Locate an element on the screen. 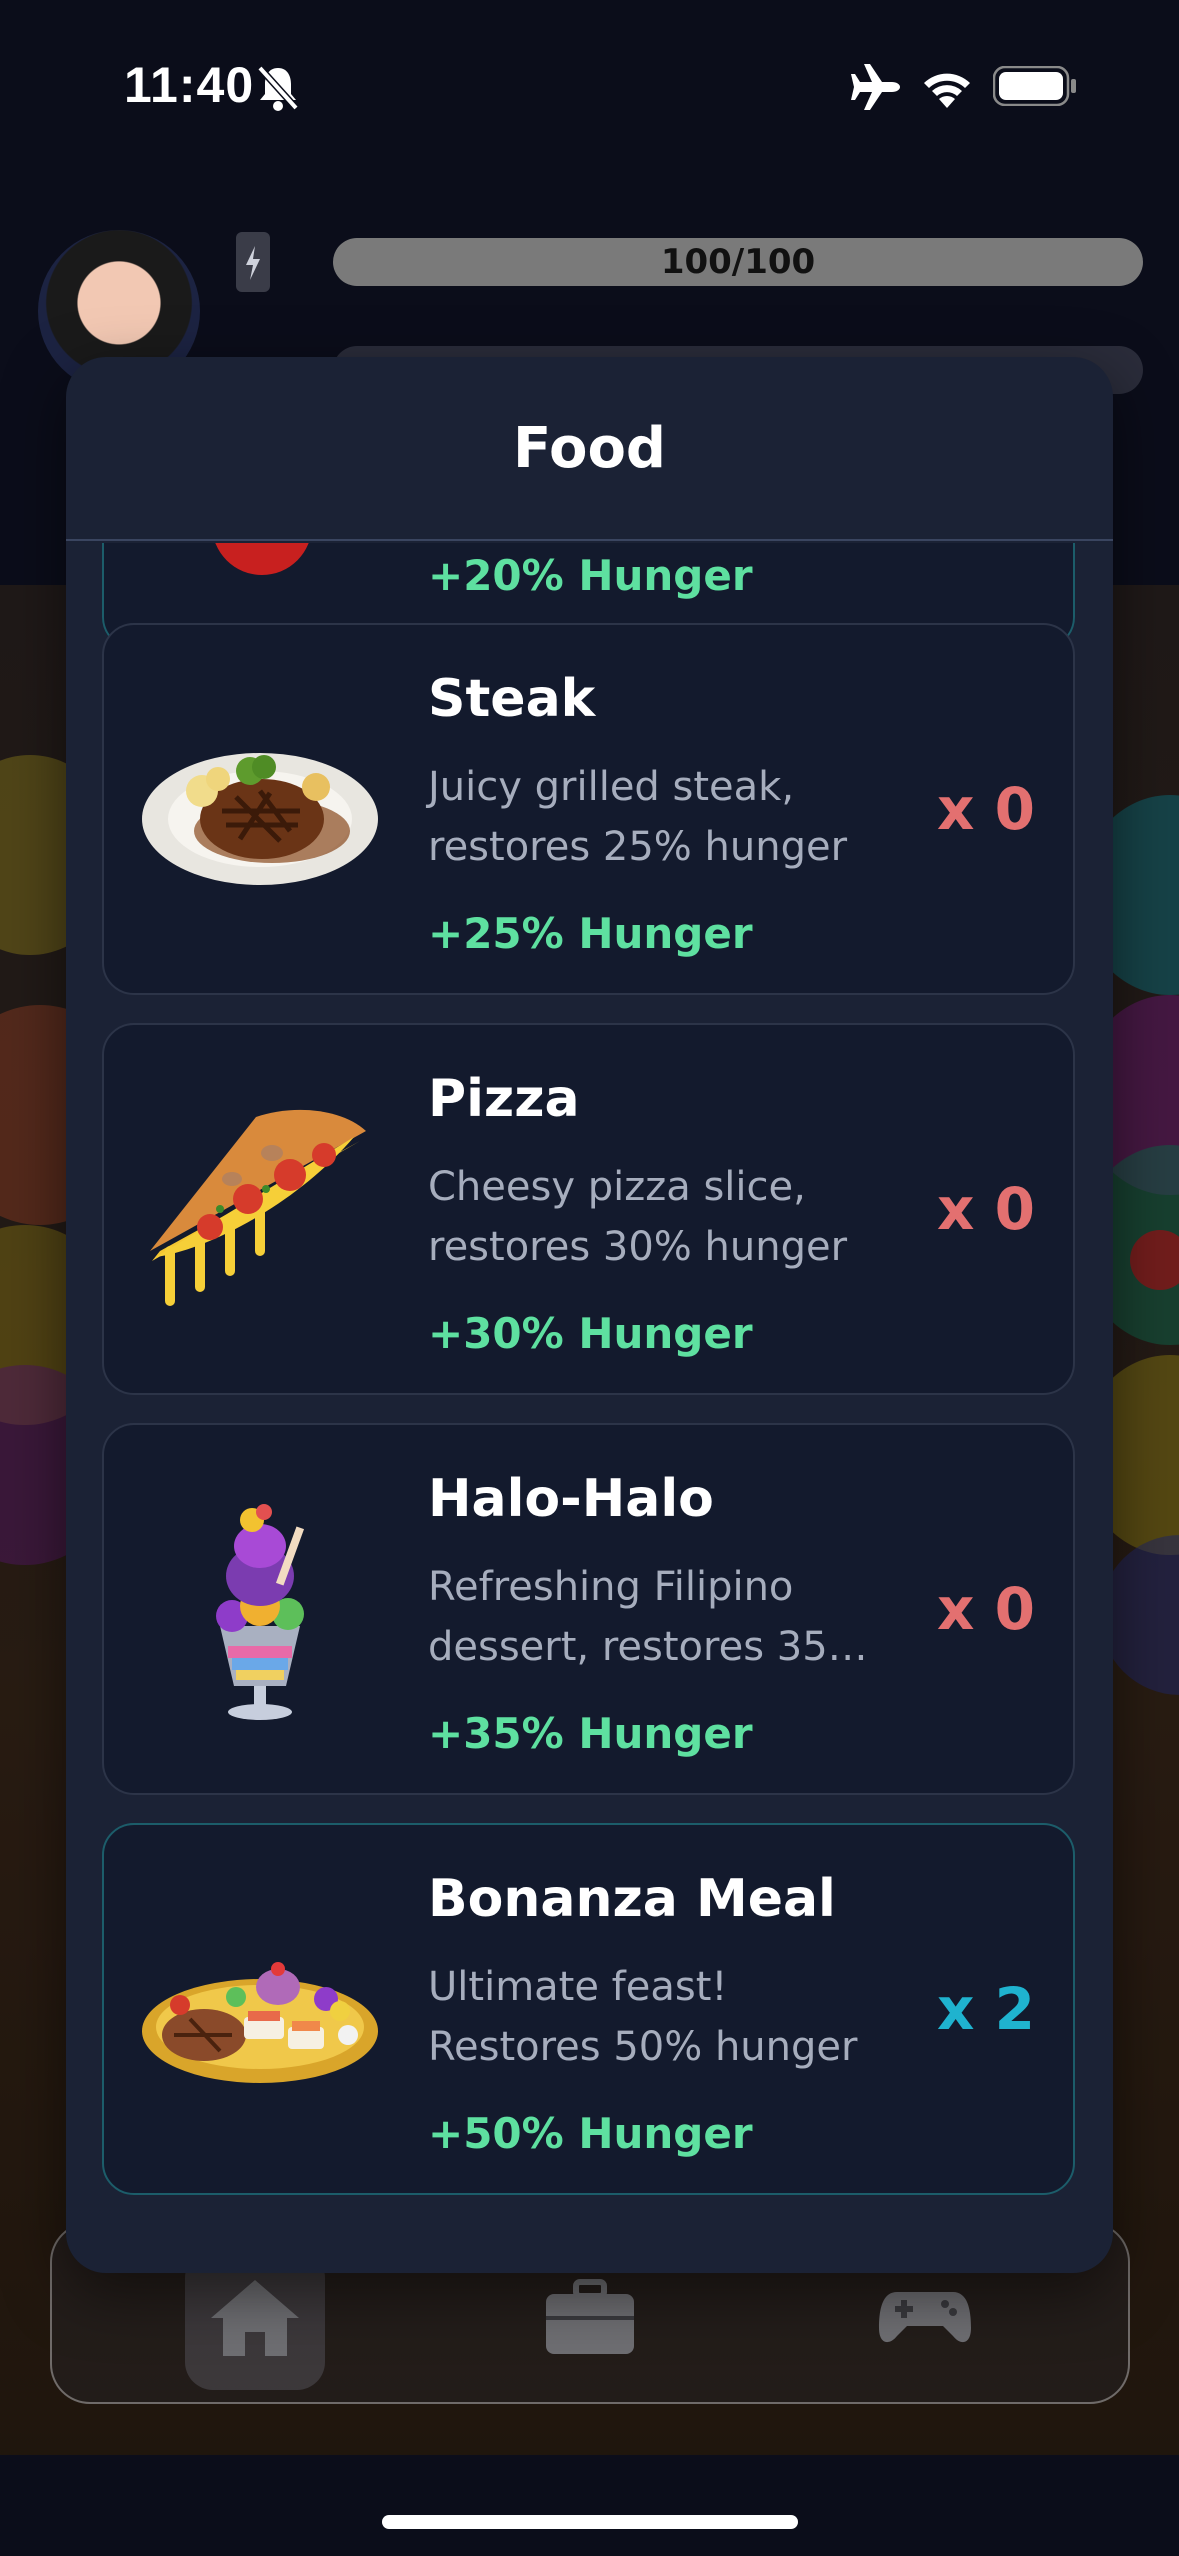 Image resolution: width=1179 pixels, height=2556 pixels. food-item-effect: +50% Hunger is located at coordinates (590, 2133).